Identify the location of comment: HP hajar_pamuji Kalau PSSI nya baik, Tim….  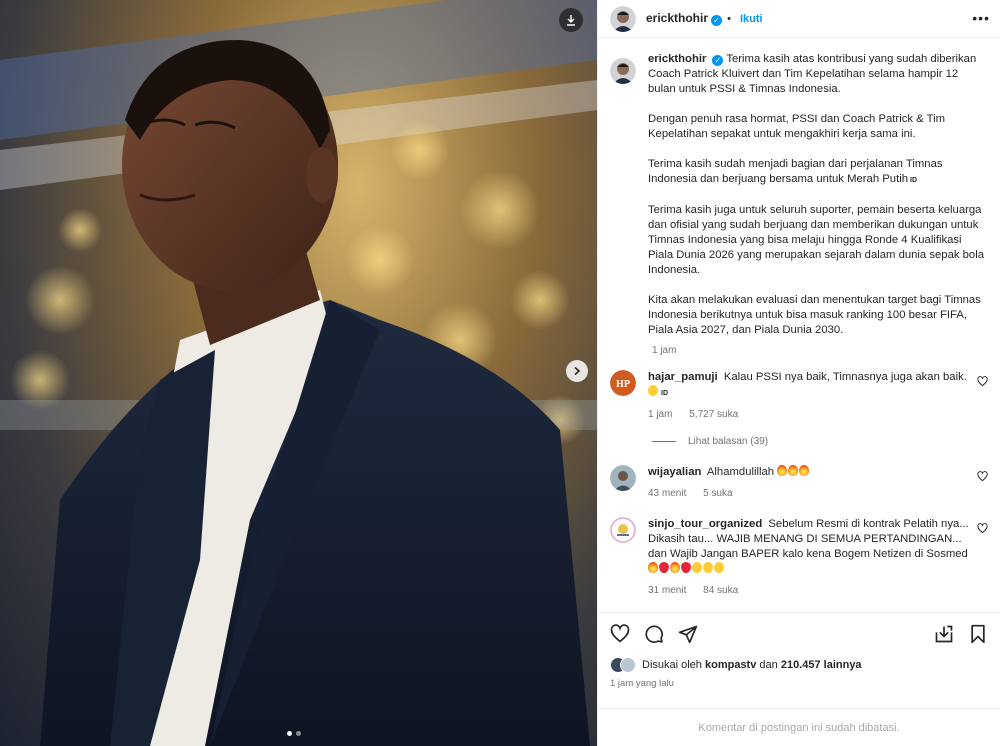
(799, 396).